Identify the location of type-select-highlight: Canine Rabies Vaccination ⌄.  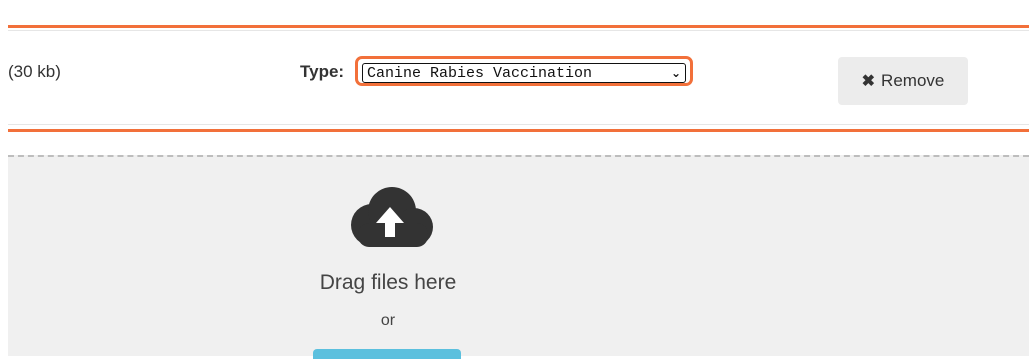
(524, 71).